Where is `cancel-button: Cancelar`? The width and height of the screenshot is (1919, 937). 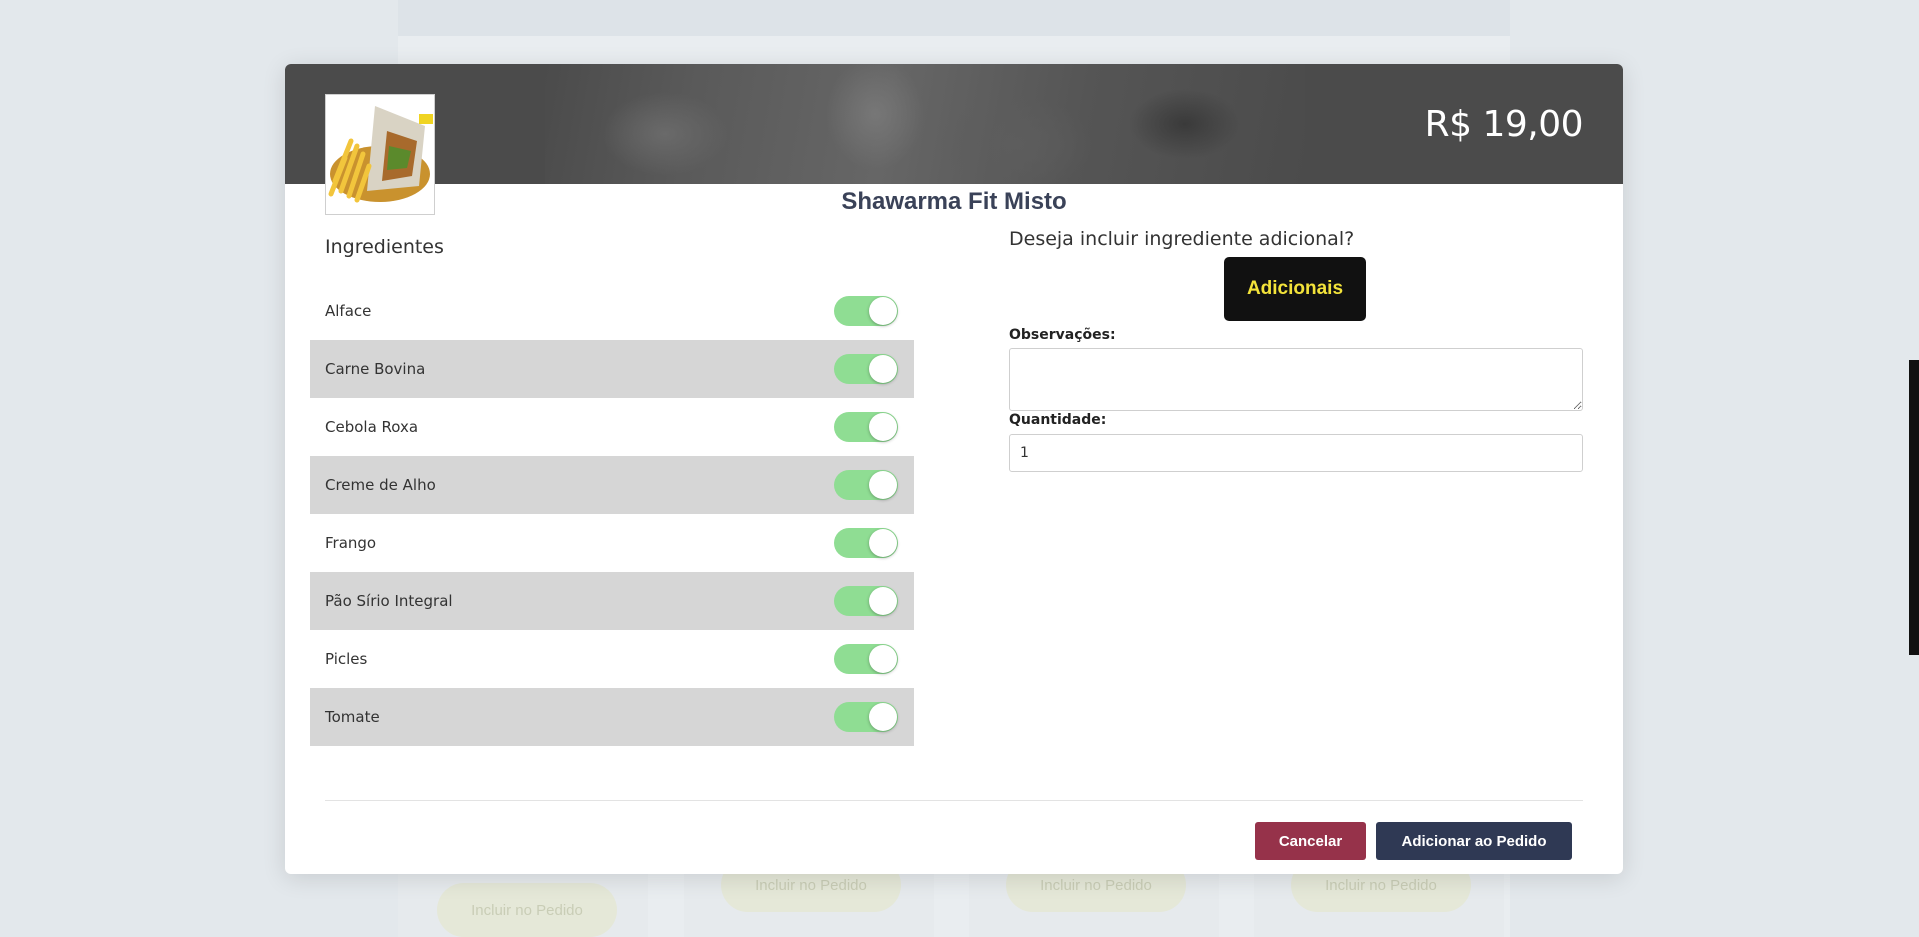
cancel-button: Cancelar is located at coordinates (1310, 841).